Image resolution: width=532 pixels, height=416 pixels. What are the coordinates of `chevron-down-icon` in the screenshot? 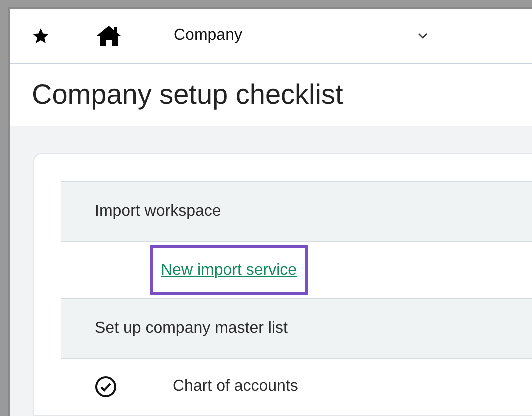 It's located at (423, 36).